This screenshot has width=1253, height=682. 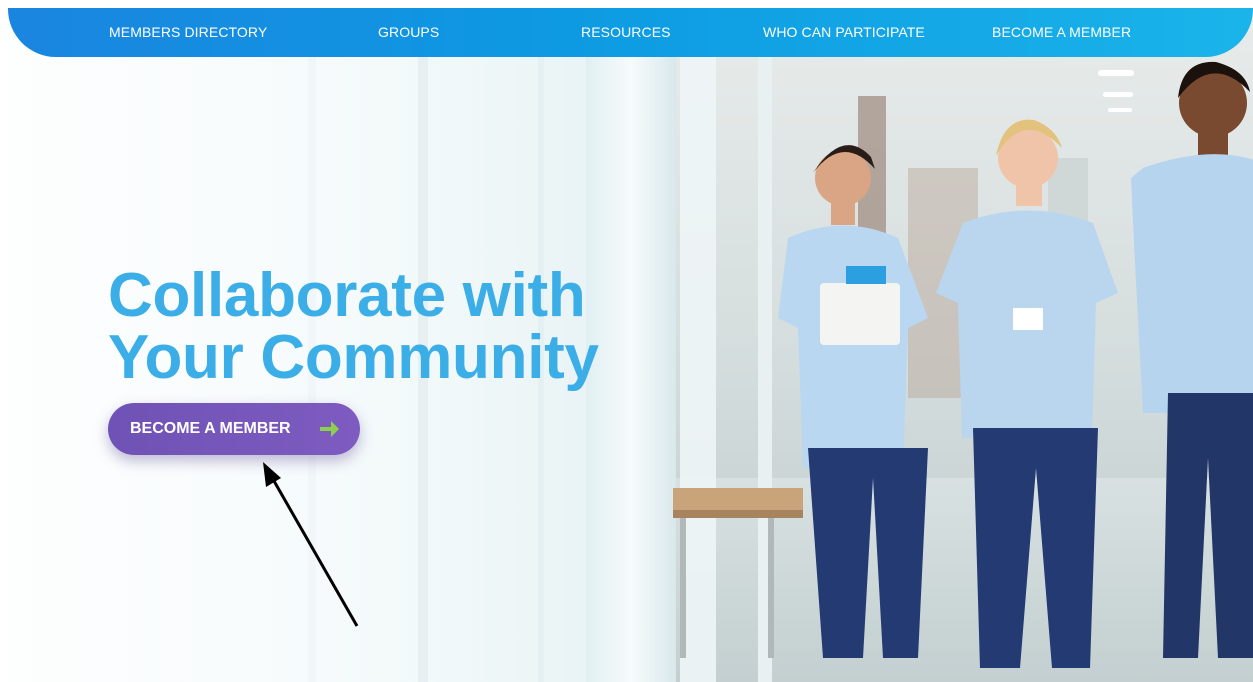 I want to click on nav-item-become-a-member: BECOME A MEMBER, so click(x=1061, y=32).